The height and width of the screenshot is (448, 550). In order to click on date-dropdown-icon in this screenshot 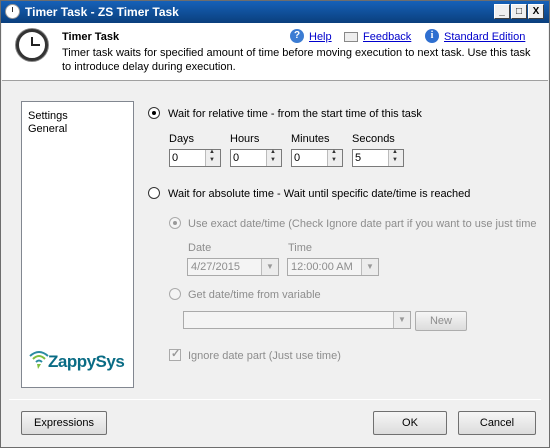, I will do `click(269, 267)`.